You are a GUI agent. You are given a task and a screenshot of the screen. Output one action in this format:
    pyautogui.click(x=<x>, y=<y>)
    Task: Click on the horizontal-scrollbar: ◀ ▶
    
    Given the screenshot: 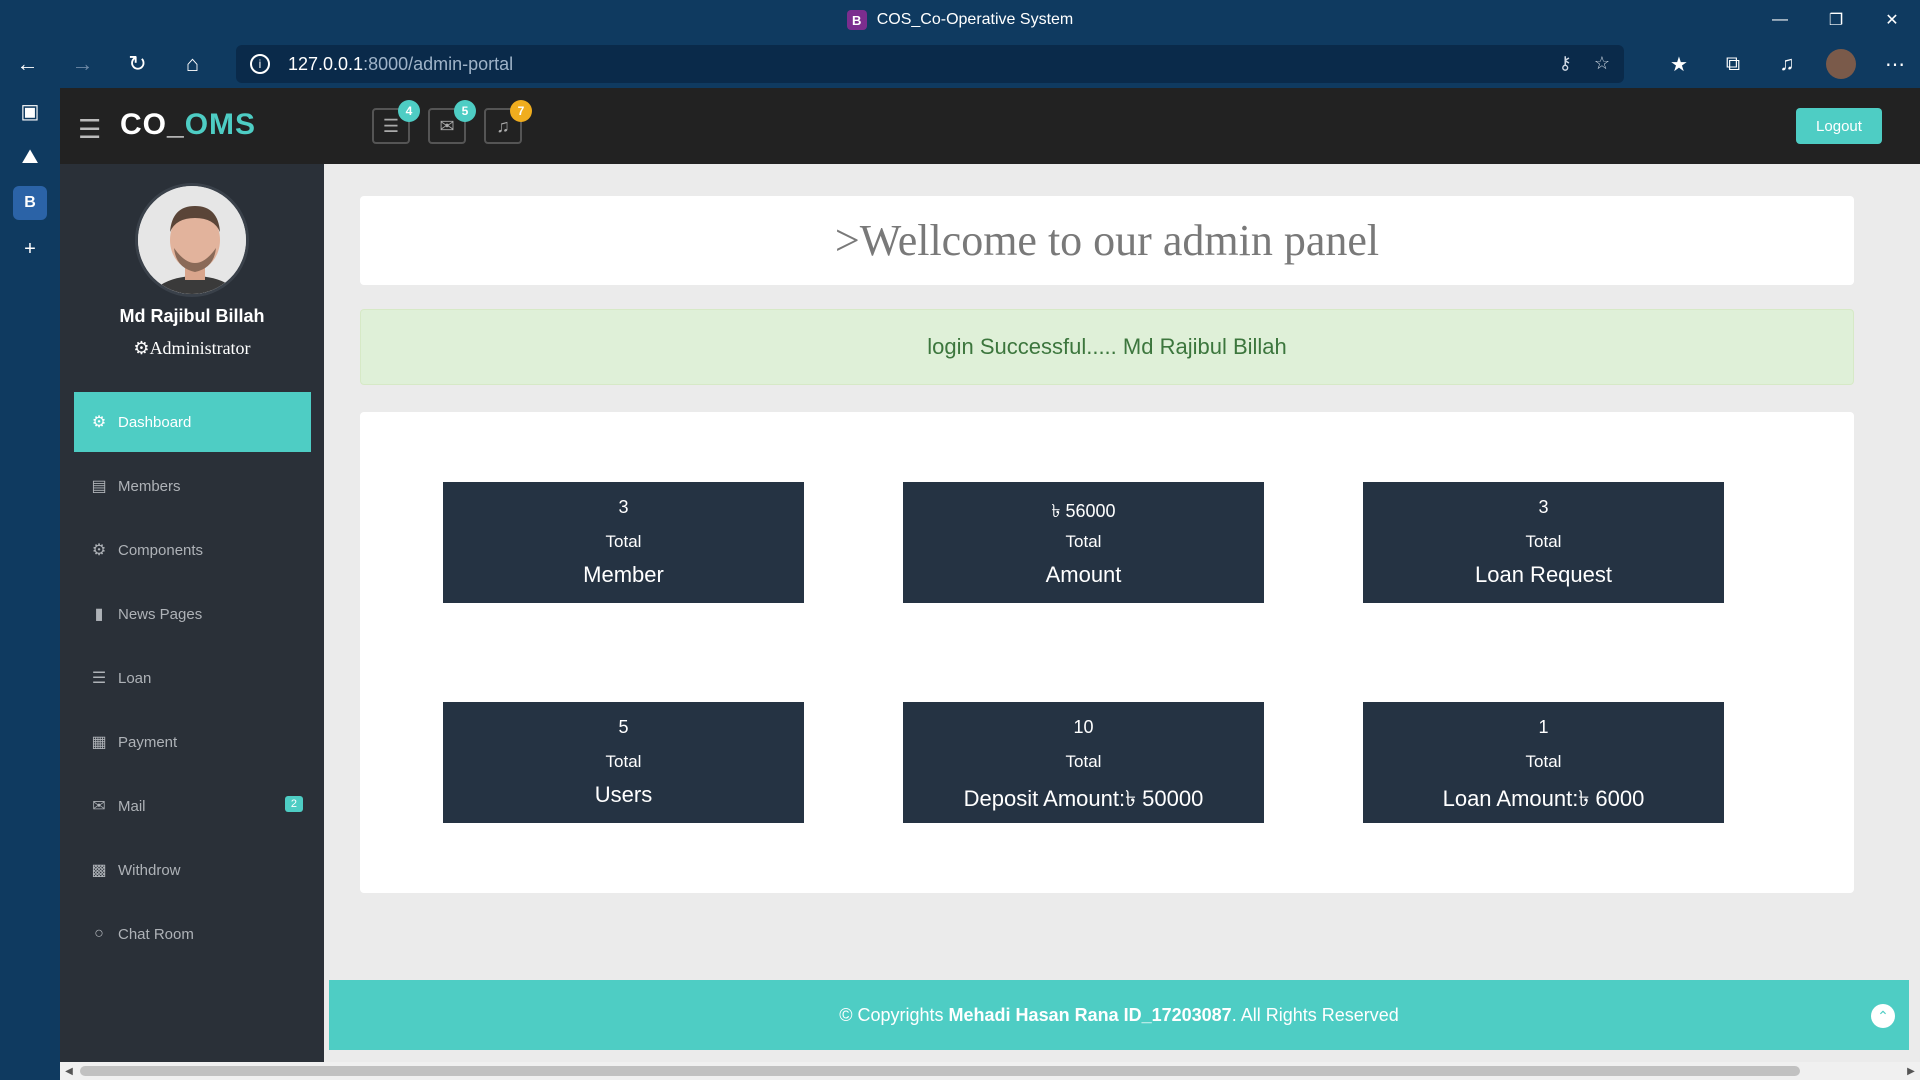 What is the action you would take?
    pyautogui.click(x=990, y=1071)
    